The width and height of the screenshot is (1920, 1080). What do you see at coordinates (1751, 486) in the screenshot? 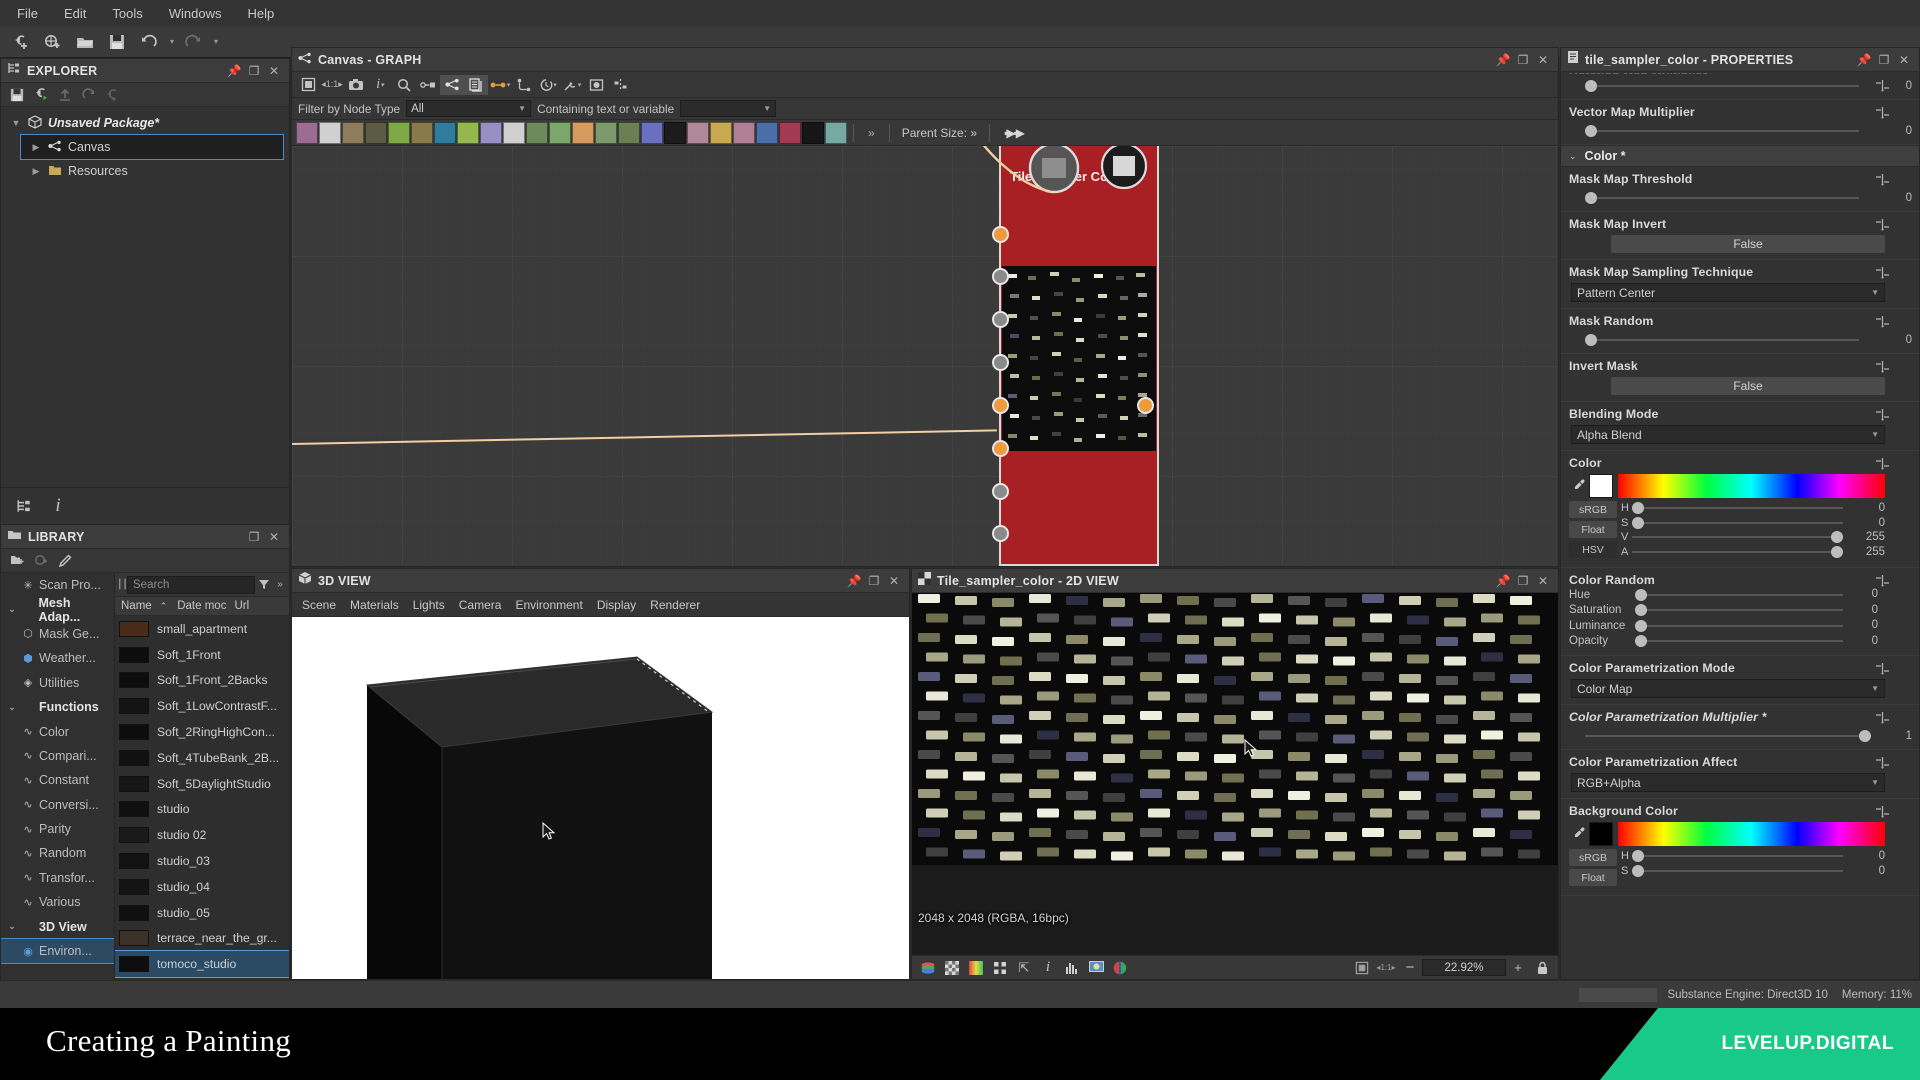
I see `hue-gradient-bar` at bounding box center [1751, 486].